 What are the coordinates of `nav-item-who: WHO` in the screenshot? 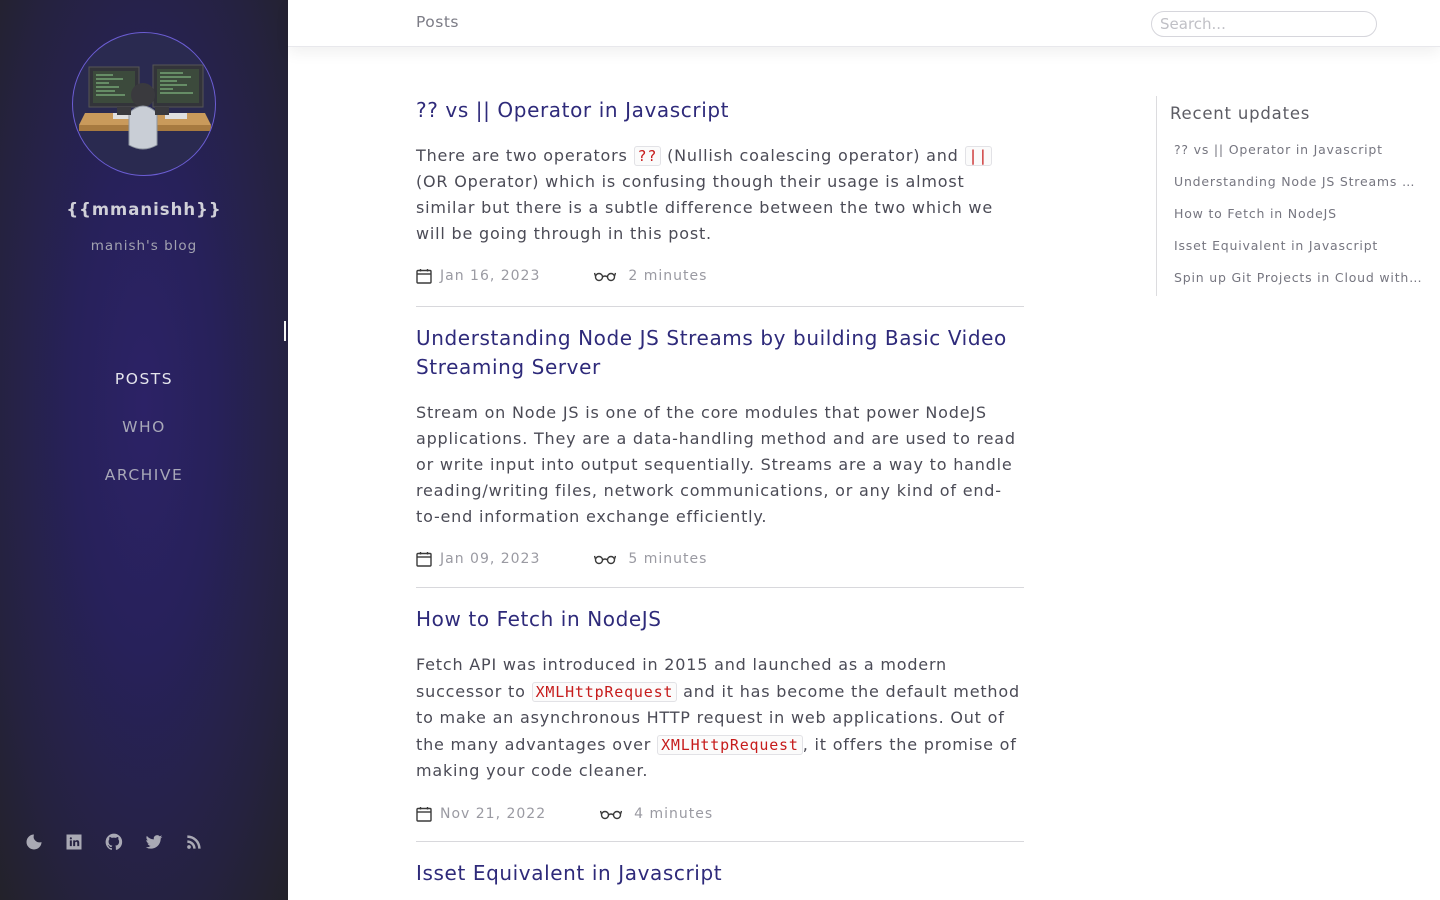 It's located at (144, 437).